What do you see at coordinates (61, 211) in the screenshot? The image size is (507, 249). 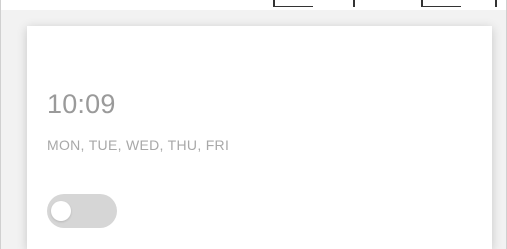 I see `toggle-knob` at bounding box center [61, 211].